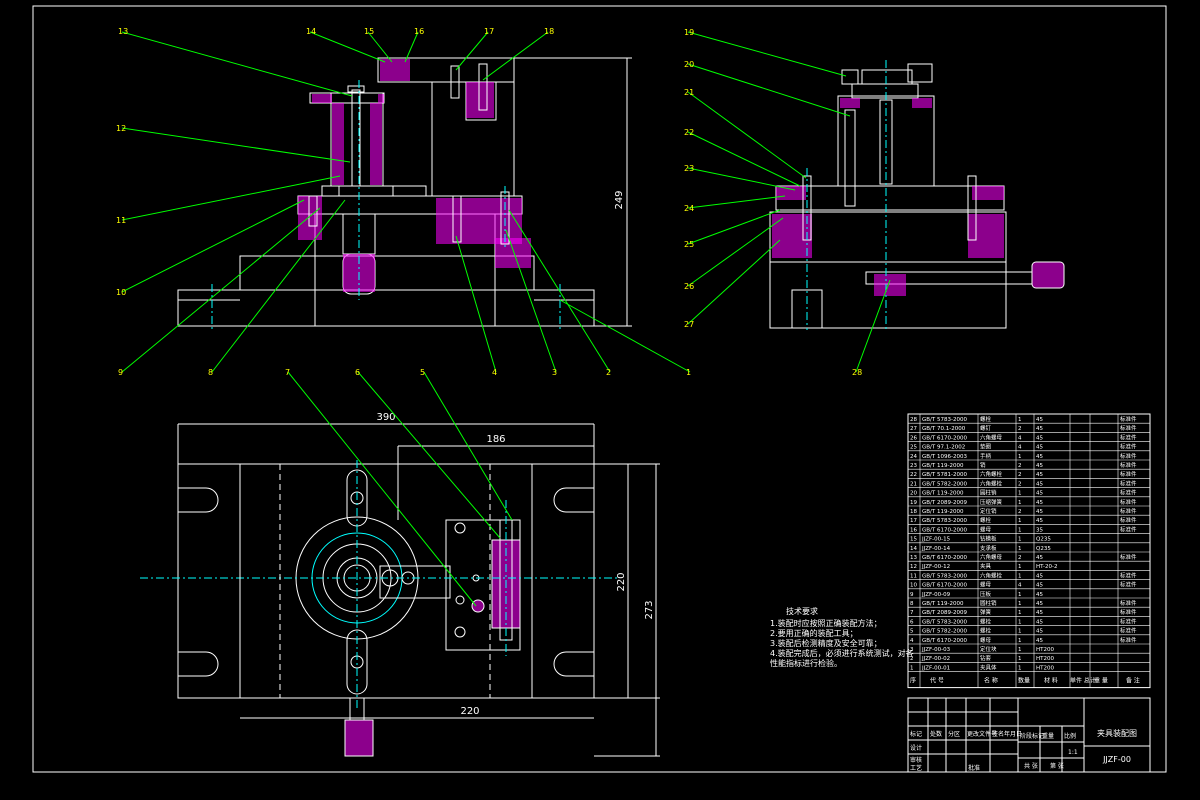 This screenshot has width=1200, height=800. I want to click on bom-cell: 28, so click(913, 420).